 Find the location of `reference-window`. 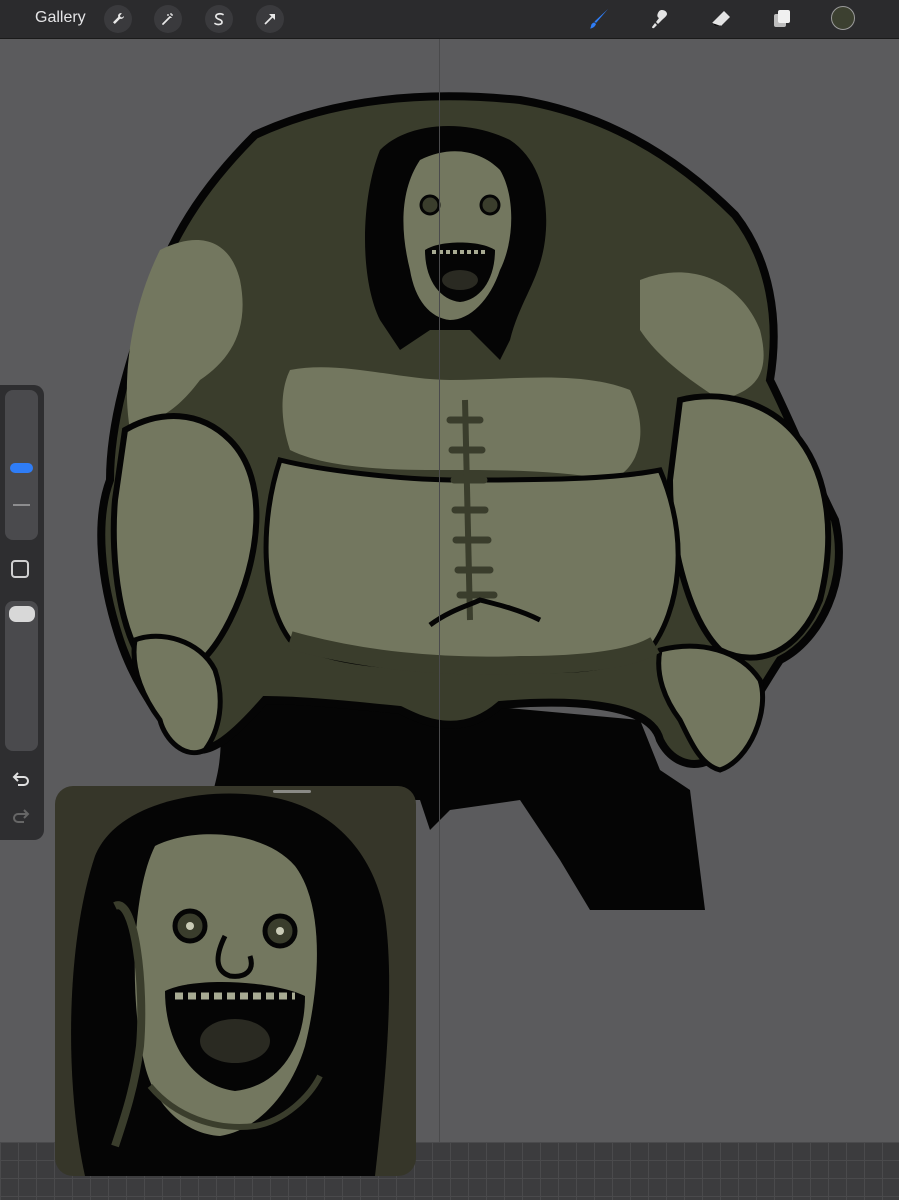

reference-window is located at coordinates (235, 981).